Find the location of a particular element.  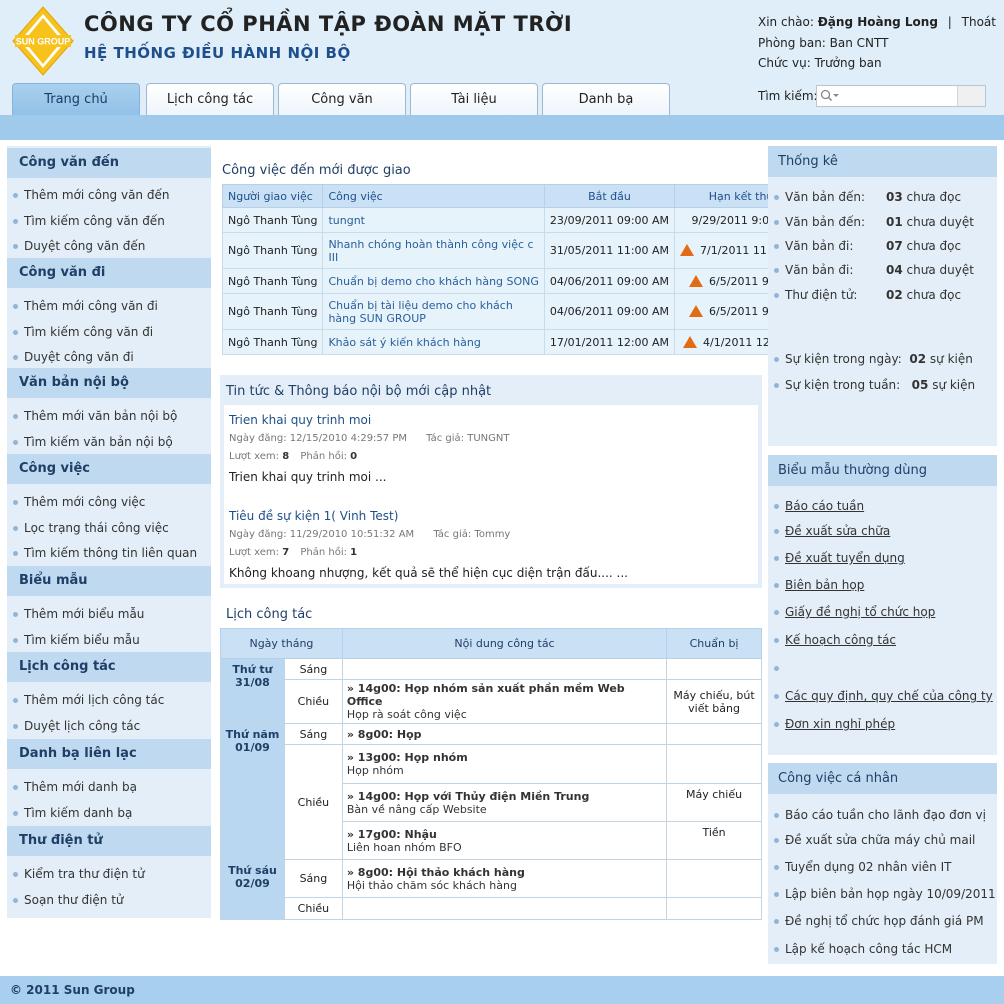

task-link: tungnt is located at coordinates (433, 220).